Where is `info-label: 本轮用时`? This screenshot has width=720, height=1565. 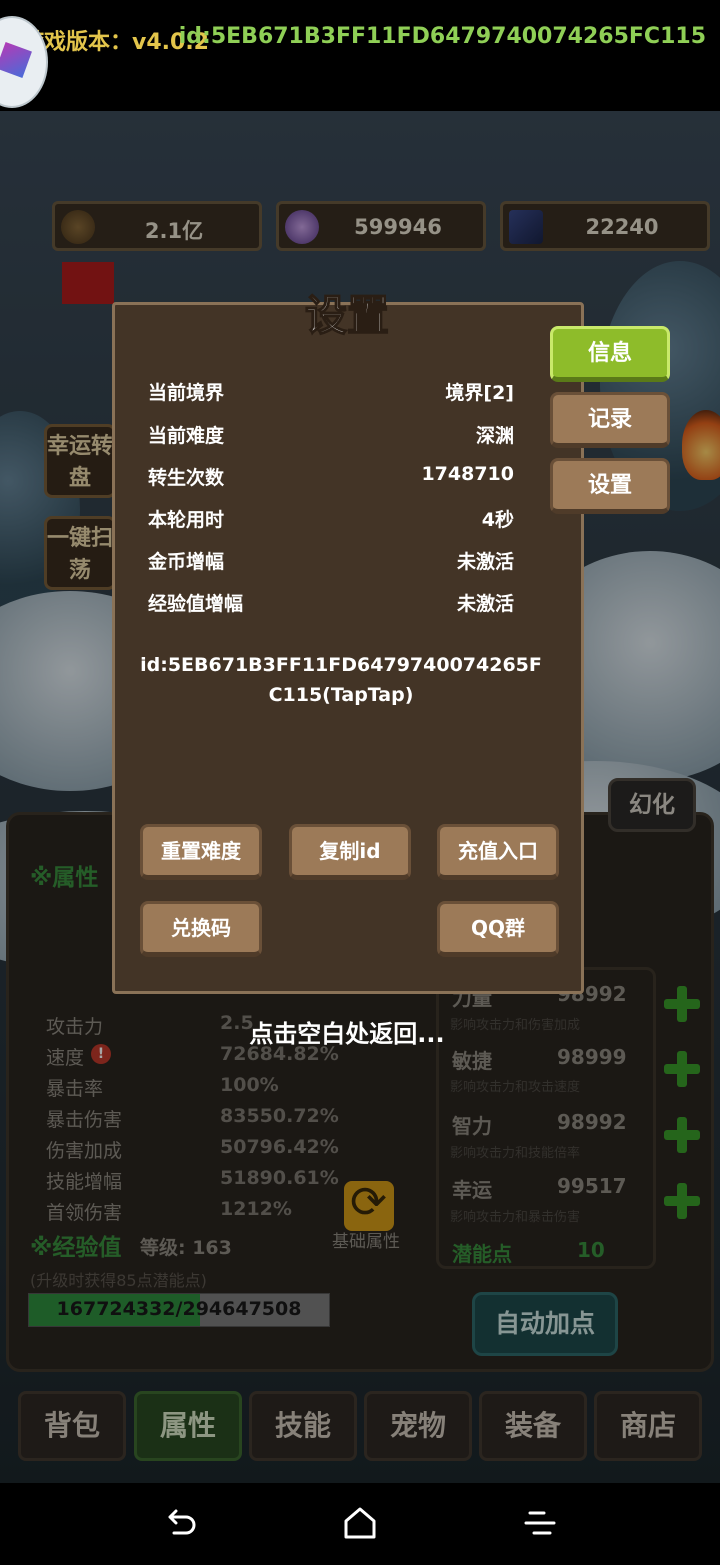 info-label: 本轮用时 is located at coordinates (186, 520).